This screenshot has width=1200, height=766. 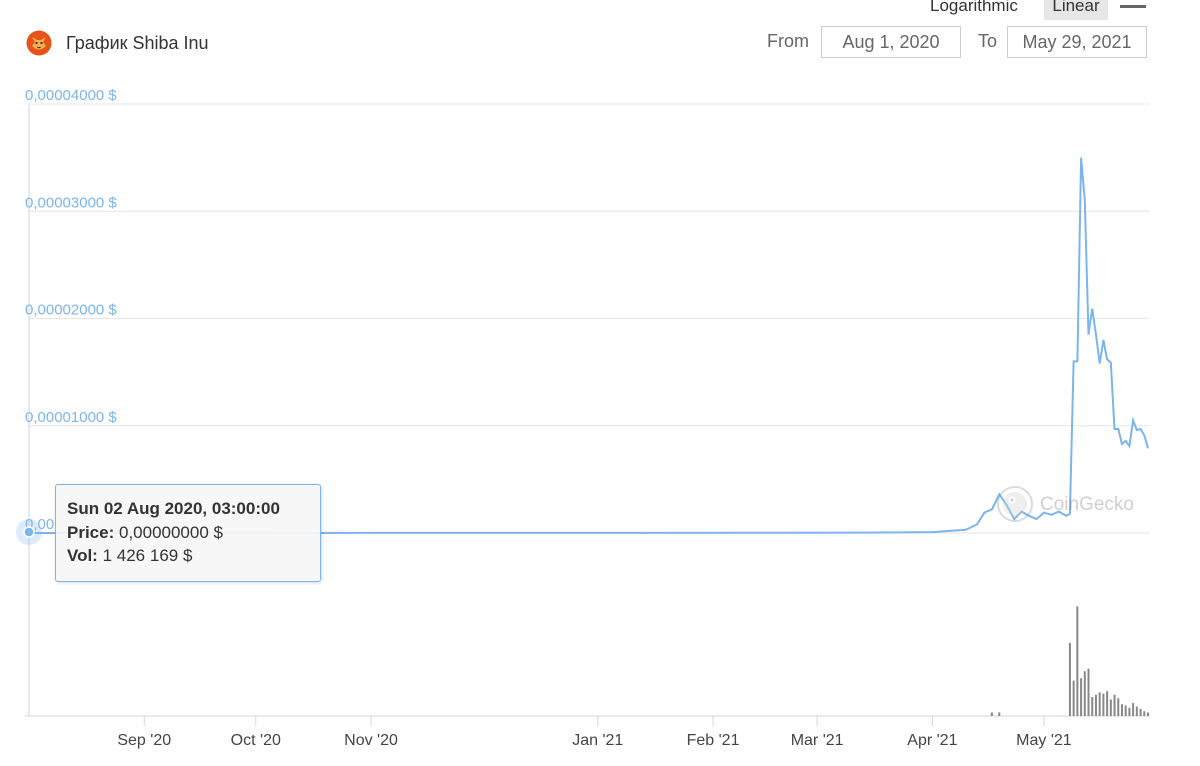 What do you see at coordinates (173, 508) in the screenshot?
I see `tooltip-date: Sun 02 Aug 2020, 03:00:00` at bounding box center [173, 508].